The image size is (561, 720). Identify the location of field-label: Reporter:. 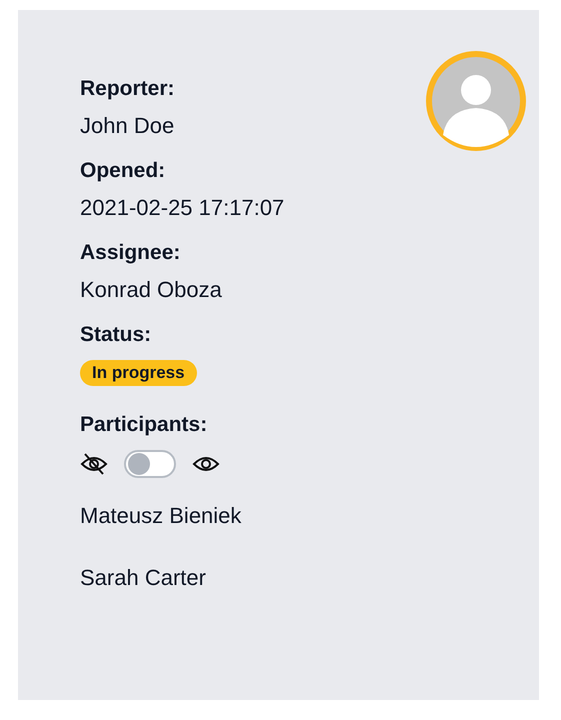
(128, 89).